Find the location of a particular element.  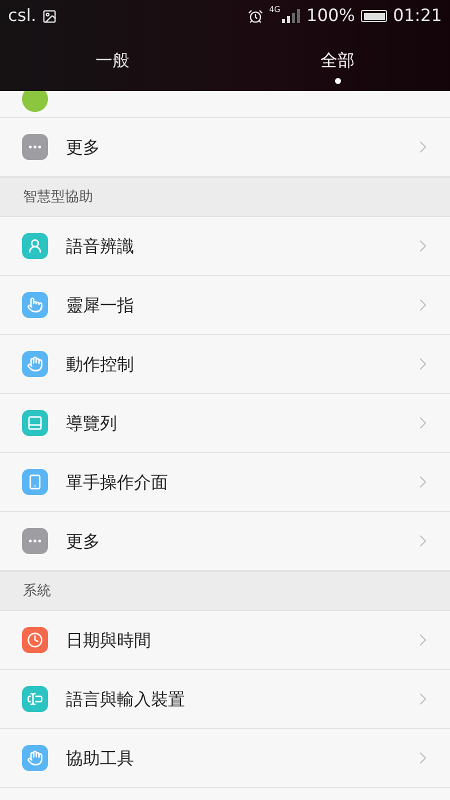

tab: 一般 is located at coordinates (112, 61).